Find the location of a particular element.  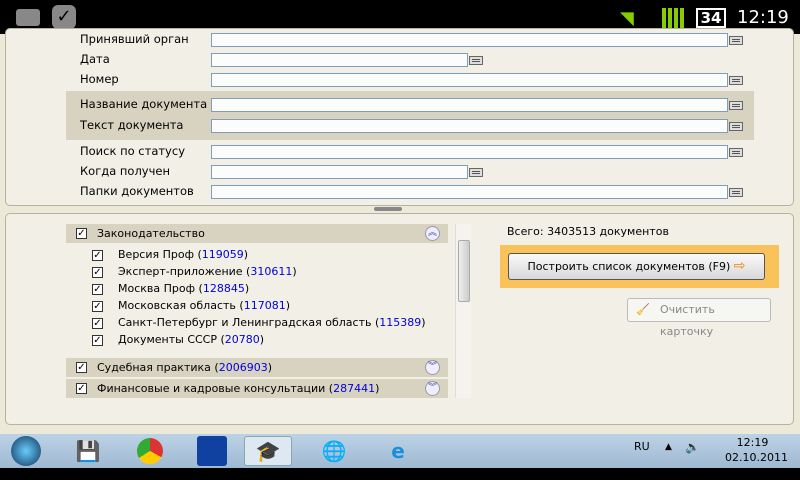

wifi-icon: ◥ is located at coordinates (627, 18).